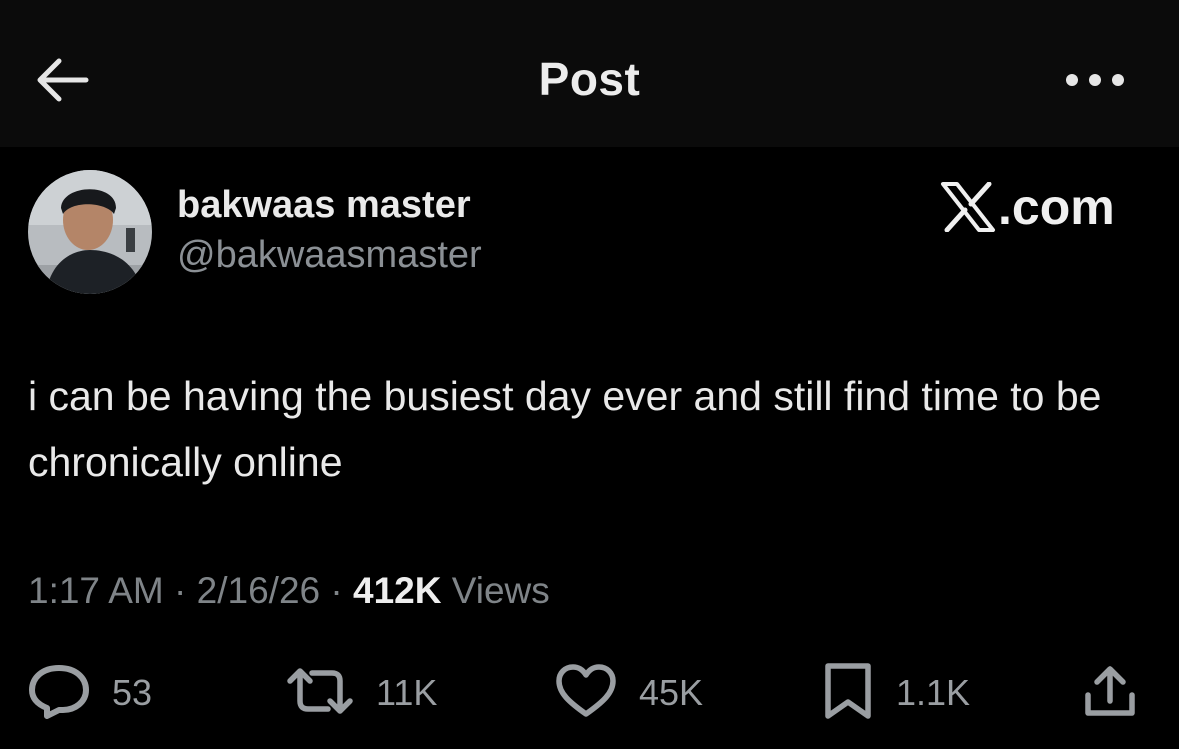 The height and width of the screenshot is (749, 1179). Describe the element at coordinates (90, 232) in the screenshot. I see `avatar` at that location.